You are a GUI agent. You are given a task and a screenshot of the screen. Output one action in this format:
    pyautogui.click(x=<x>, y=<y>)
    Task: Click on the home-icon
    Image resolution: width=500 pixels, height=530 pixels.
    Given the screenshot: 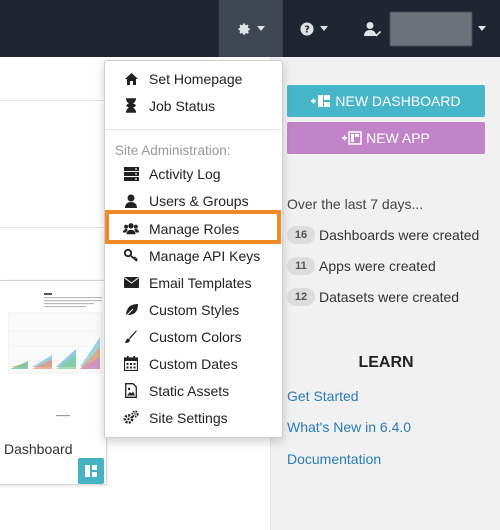 What is the action you would take?
    pyautogui.click(x=131, y=79)
    